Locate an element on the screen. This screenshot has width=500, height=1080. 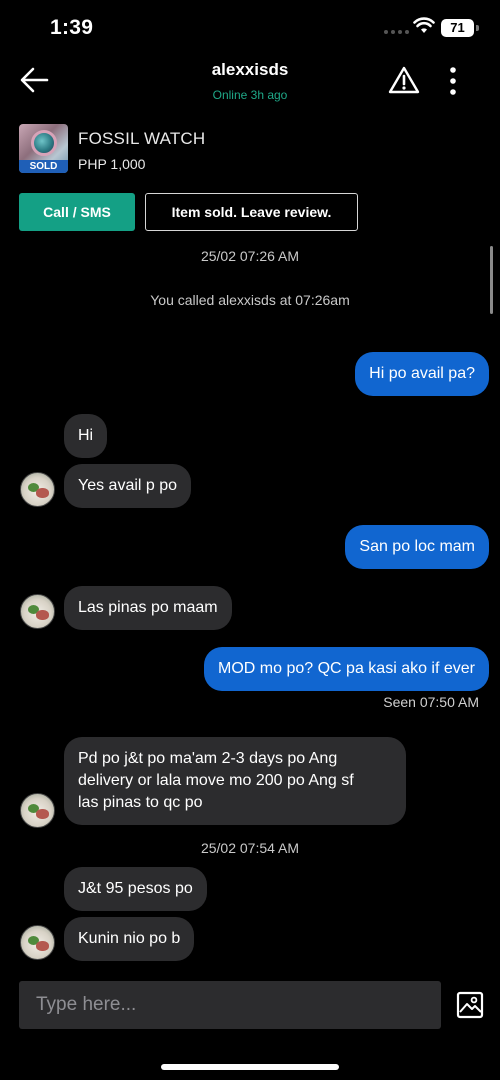
chat-partner-name: alexxisds is located at coordinates (250, 70).